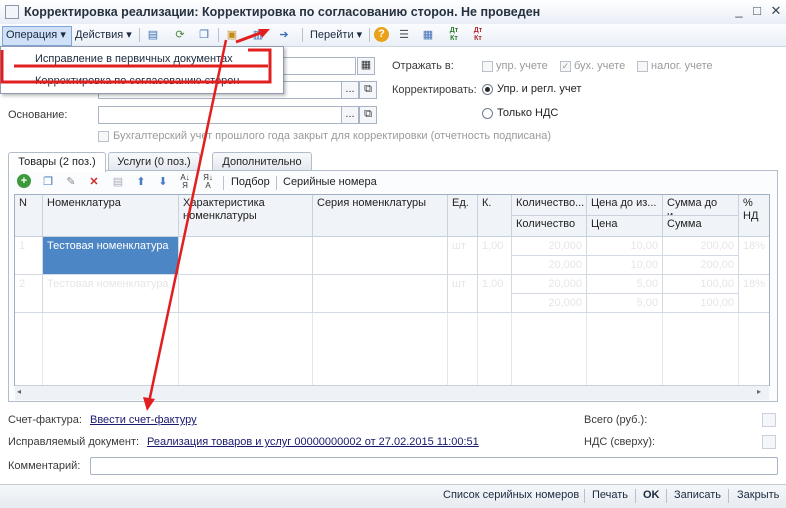  What do you see at coordinates (478, 35) in the screenshot?
I see `dt-kt-report-icon: Дт Кт` at bounding box center [478, 35].